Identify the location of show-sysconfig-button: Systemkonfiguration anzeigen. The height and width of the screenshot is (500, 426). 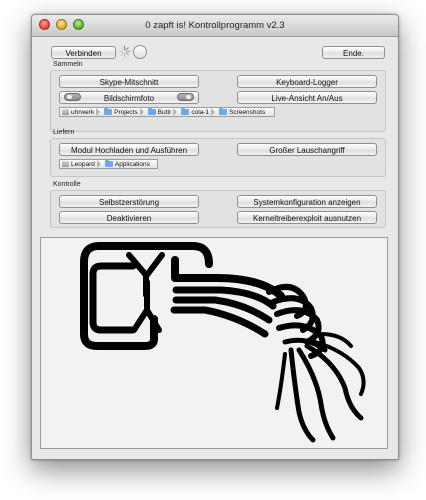
(307, 201).